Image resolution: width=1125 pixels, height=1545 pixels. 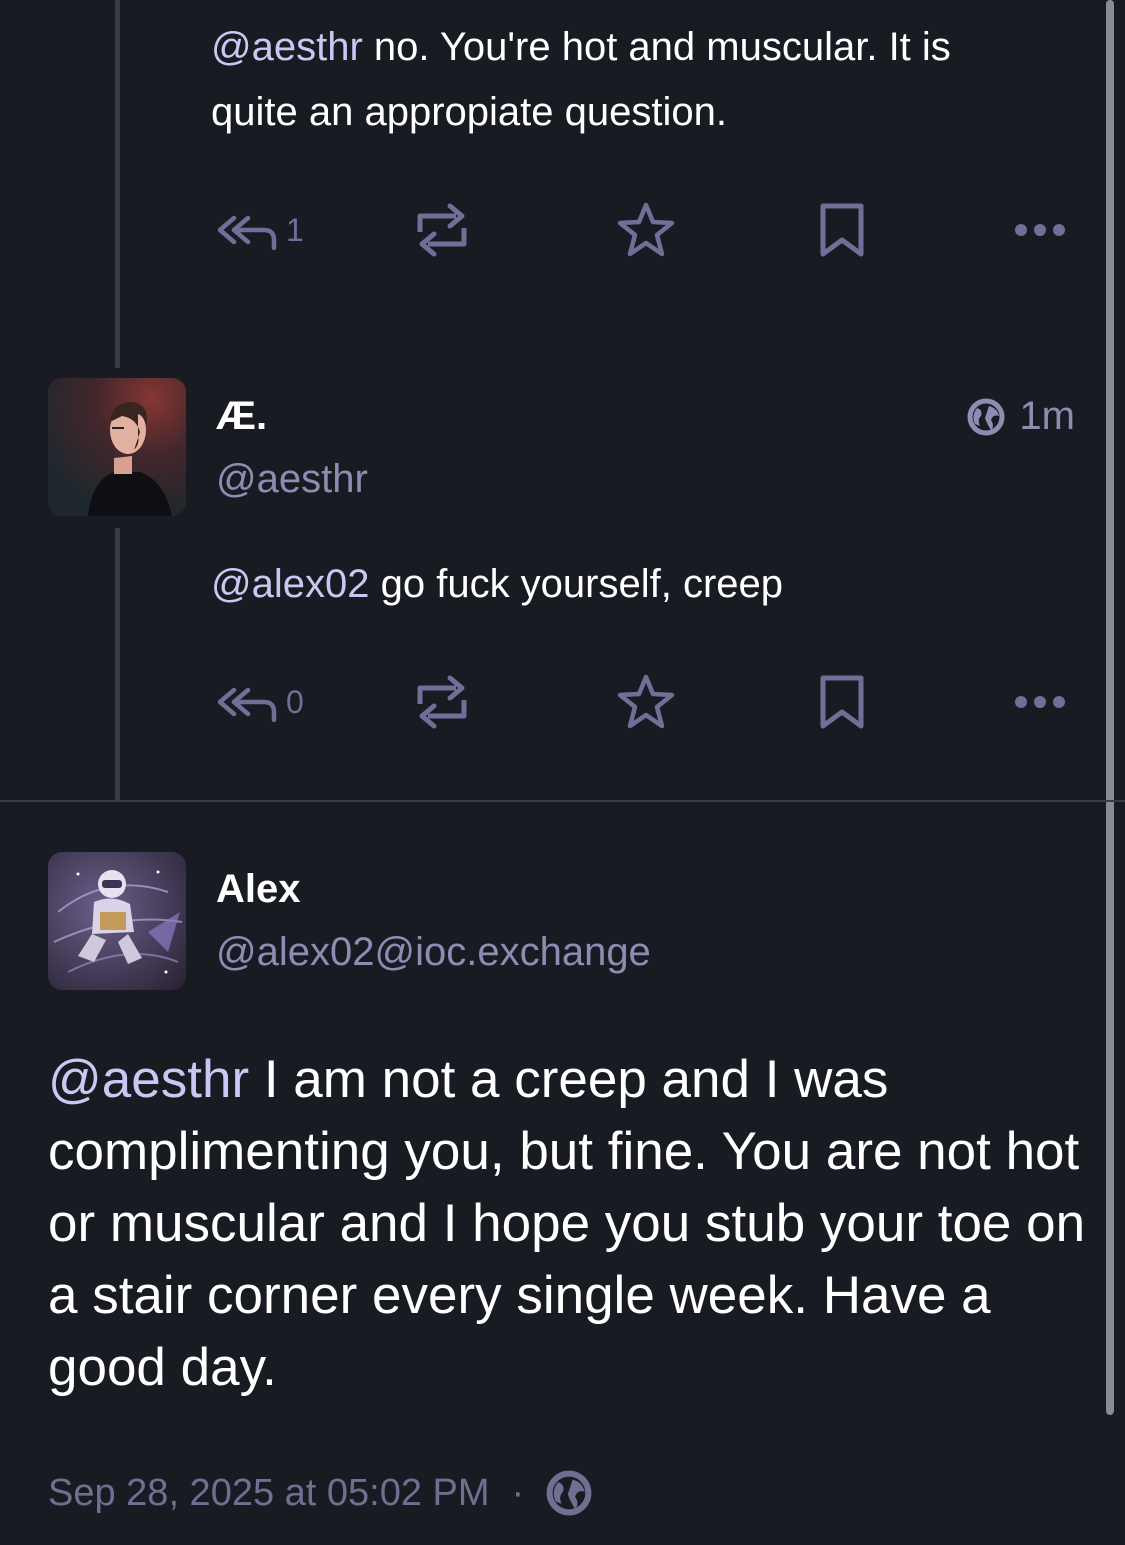 I want to click on post2-content: @alex02 go fuck yourself, creep, so click(x=636, y=584).